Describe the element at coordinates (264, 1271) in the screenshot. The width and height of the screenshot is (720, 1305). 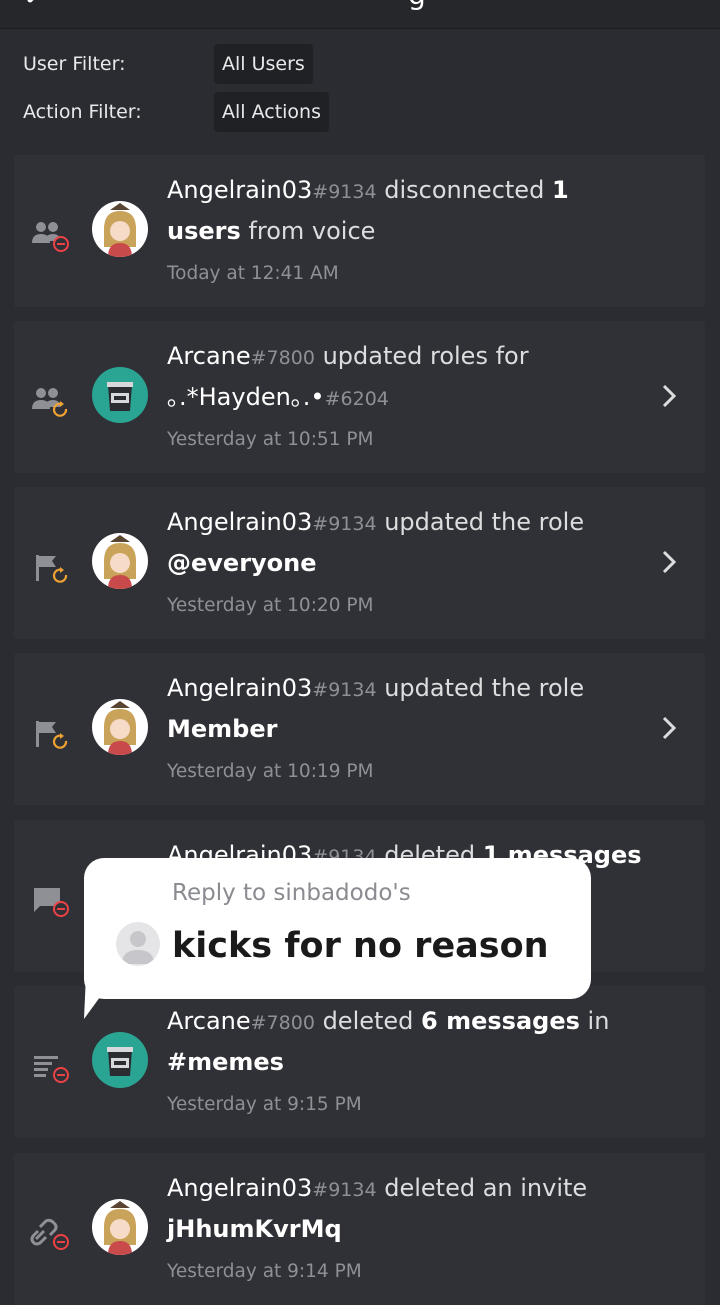
I see `timestamp: Yesterday at 9:14 PM` at that location.